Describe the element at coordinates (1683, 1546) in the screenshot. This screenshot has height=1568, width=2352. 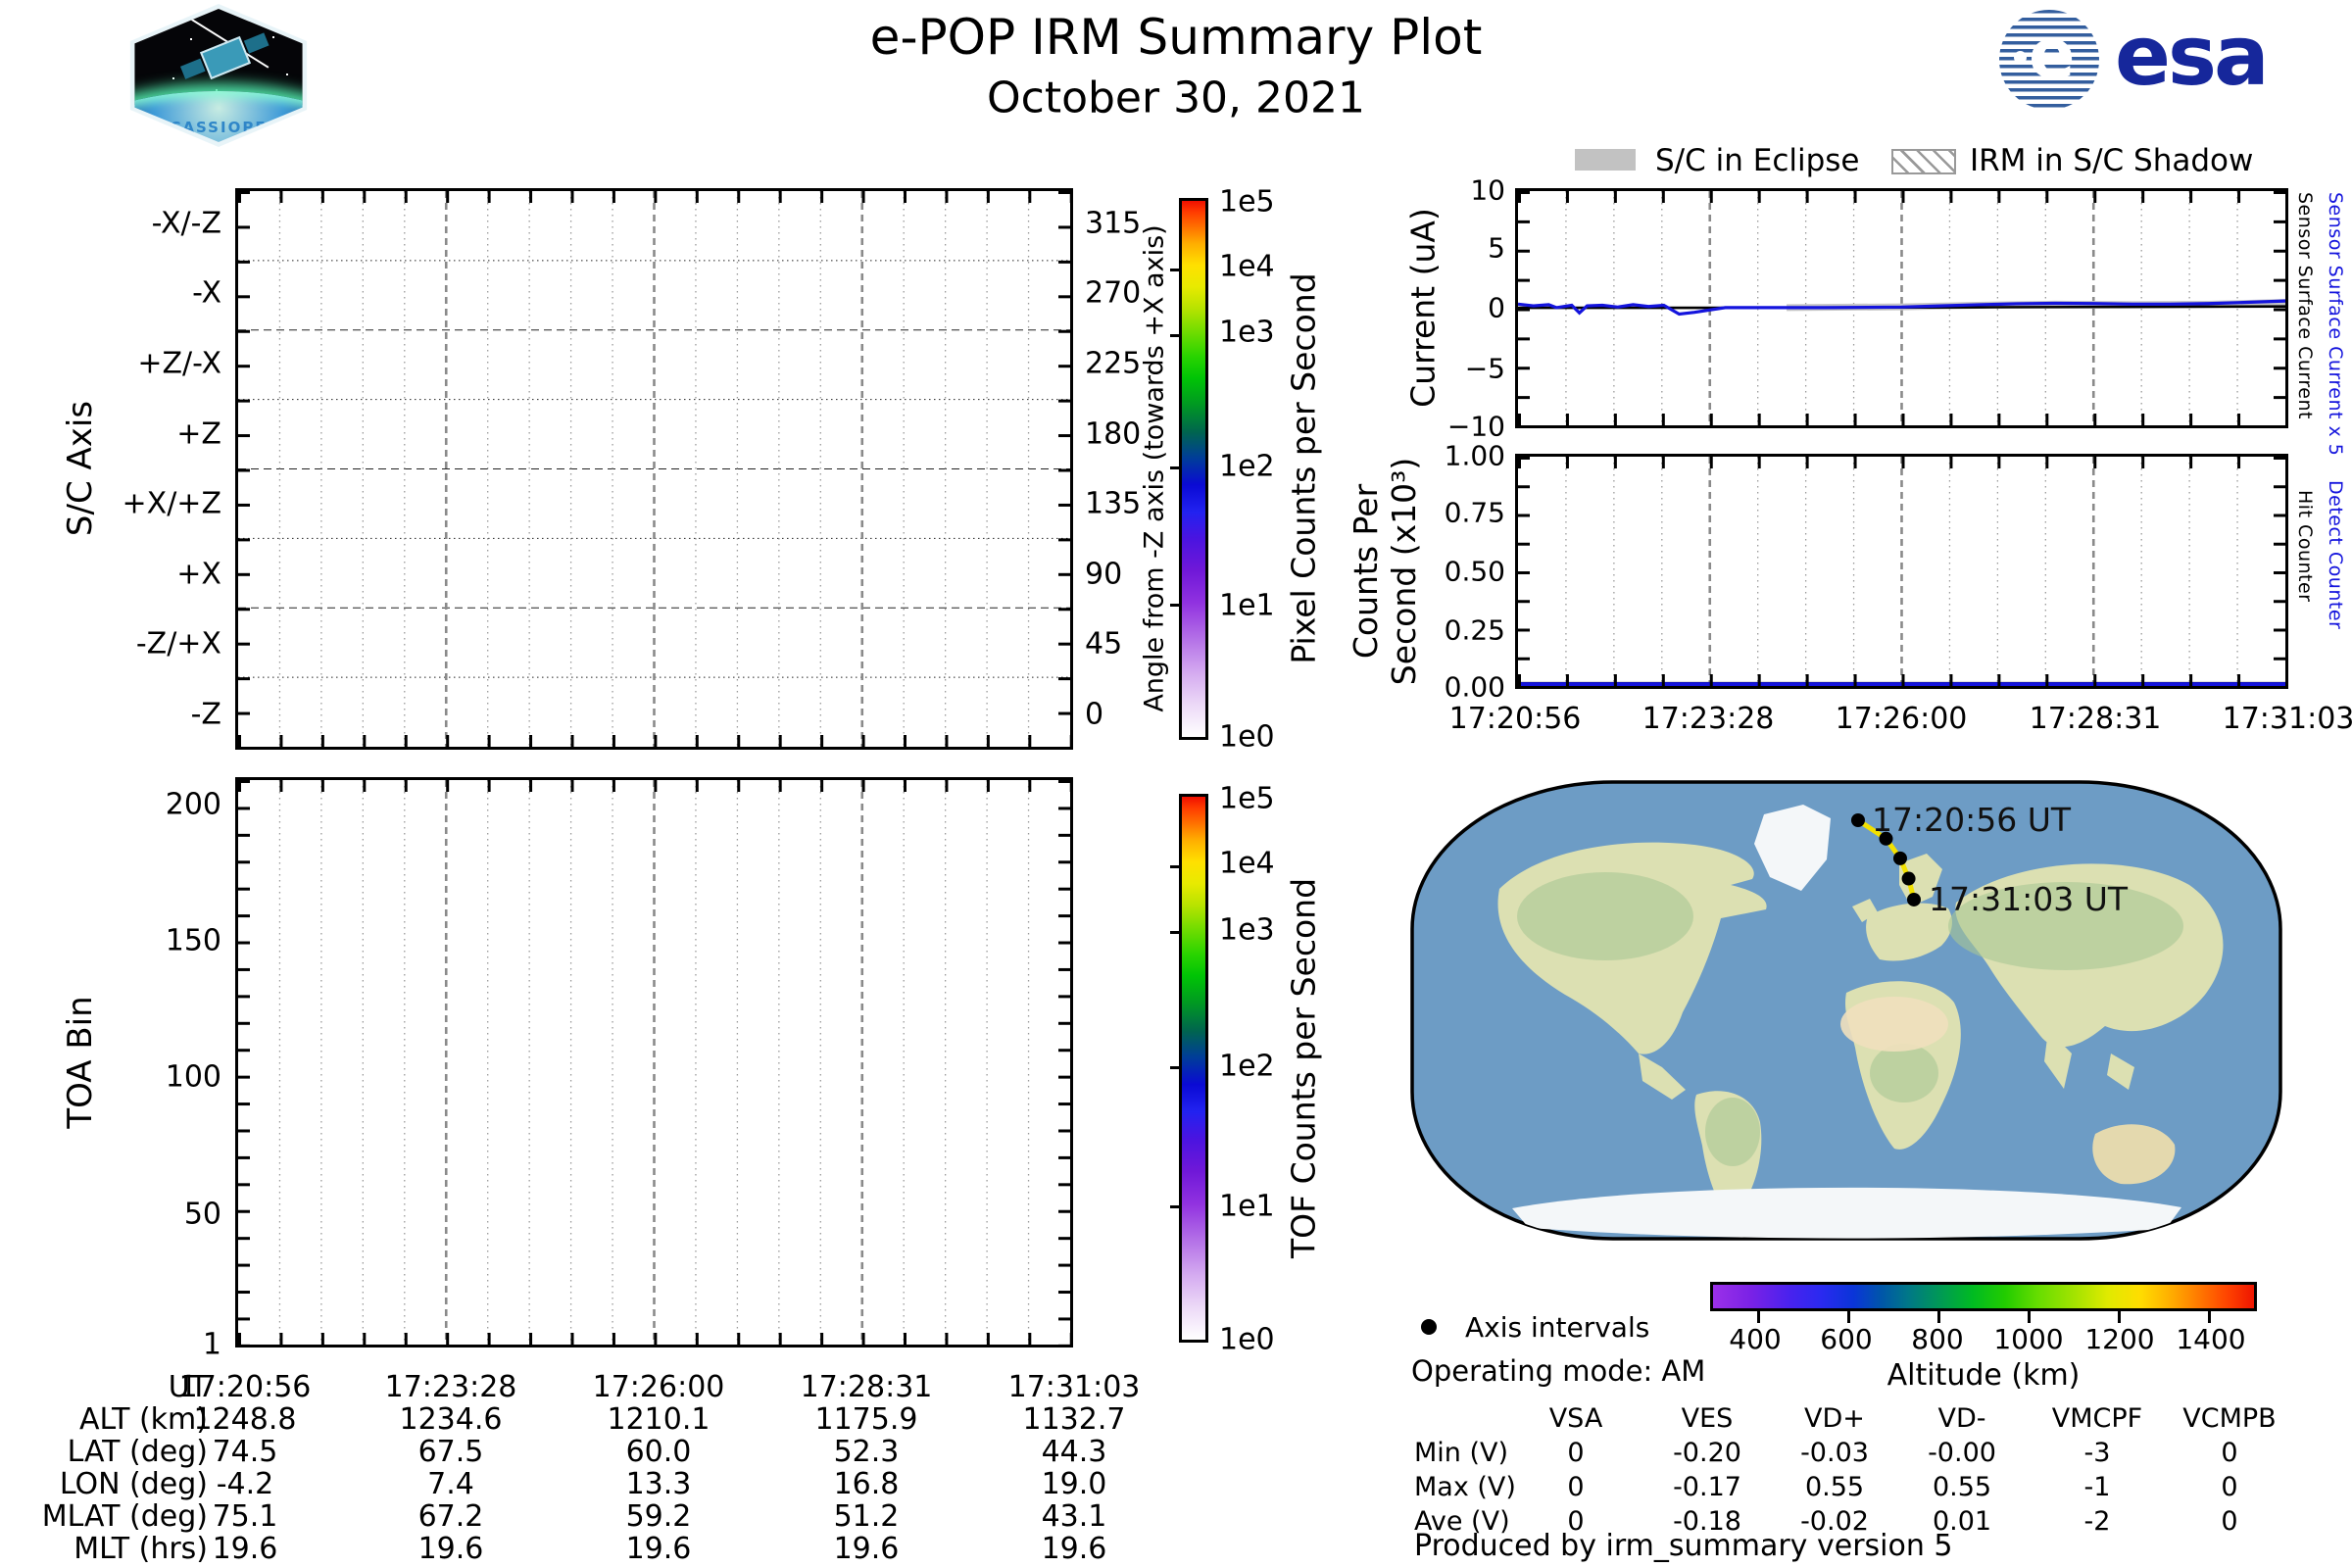
I see `produced-by-label: Produced by irm_summary version 5` at that location.